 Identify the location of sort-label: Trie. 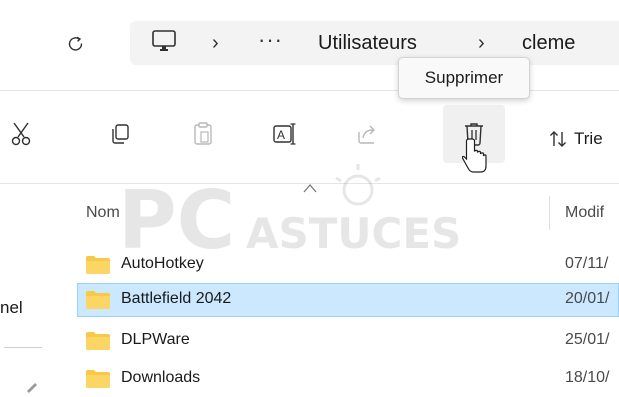
(588, 138).